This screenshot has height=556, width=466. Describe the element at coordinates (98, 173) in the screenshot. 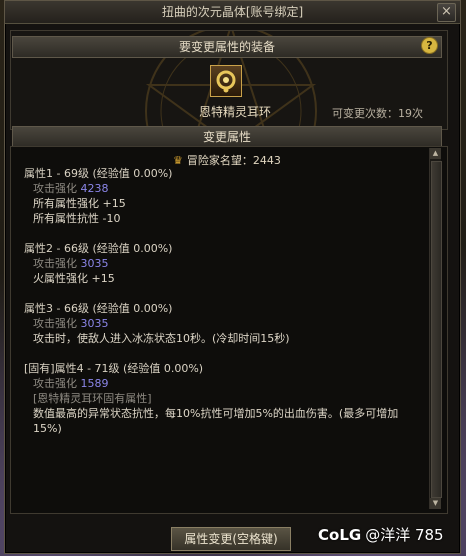

I see `attribute-title: 属性1 - 69级 (经验值 0.00%)` at that location.